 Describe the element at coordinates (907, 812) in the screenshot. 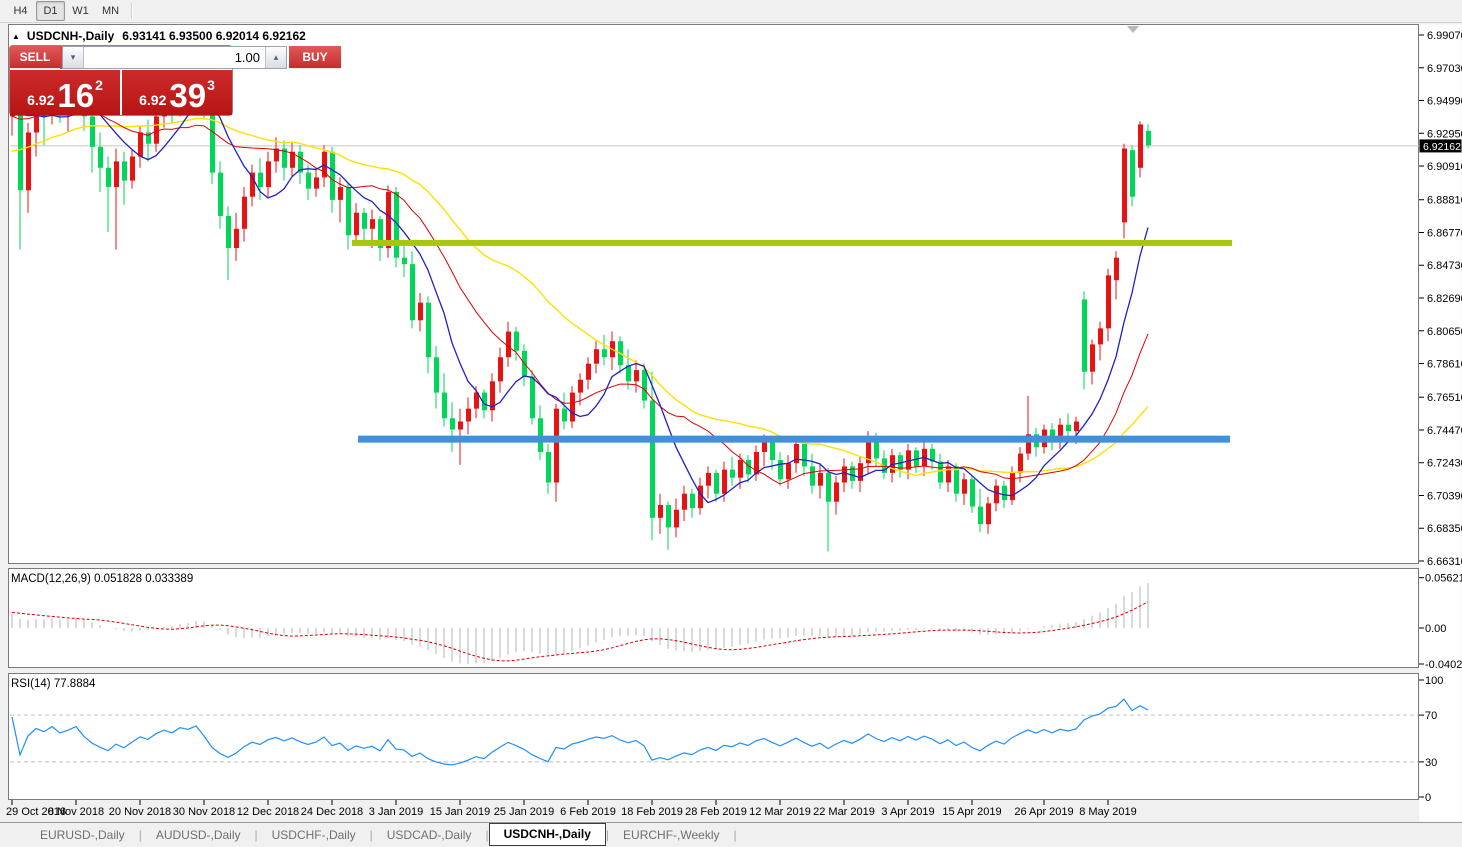

I see `date-label: 3 Apr 2019` at that location.